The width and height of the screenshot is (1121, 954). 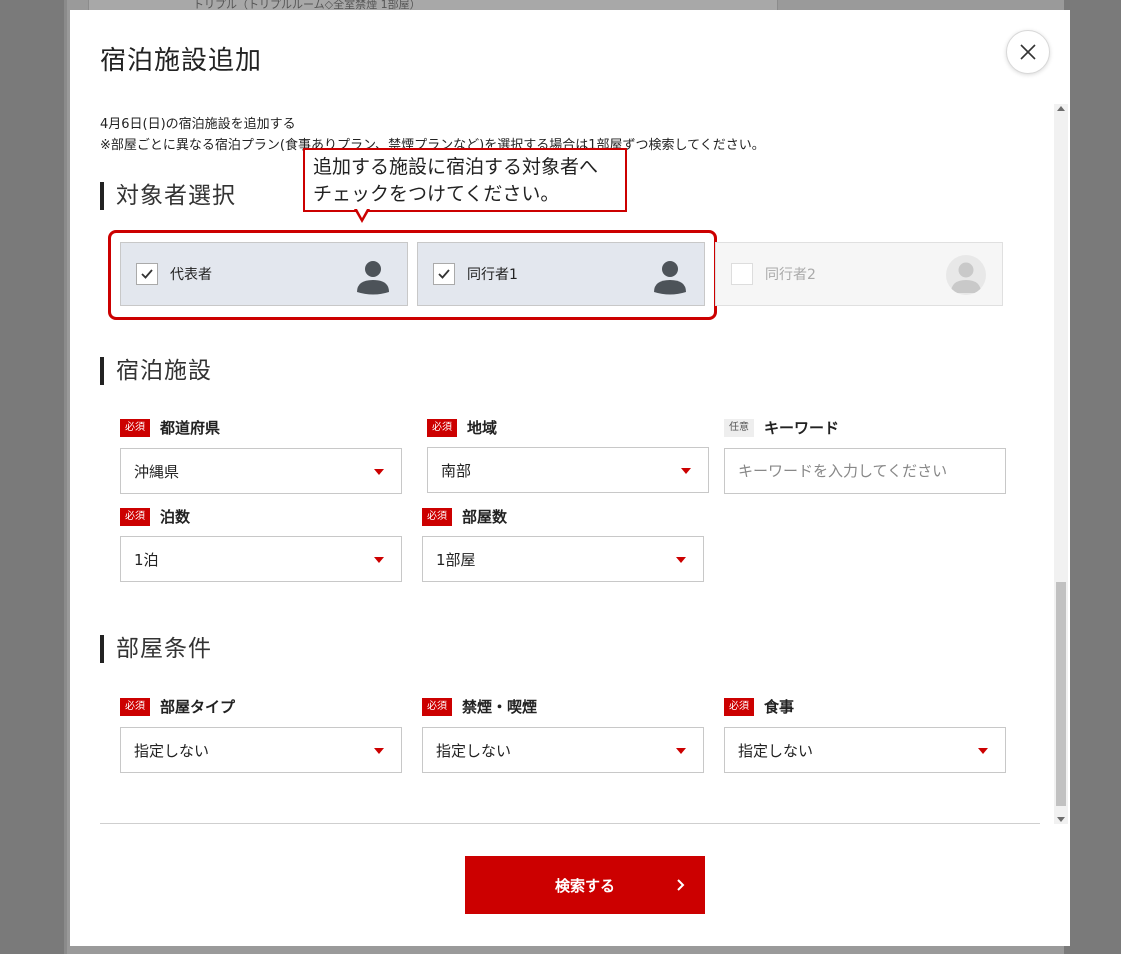 What do you see at coordinates (456, 470) in the screenshot?
I see `region-value: 南部` at bounding box center [456, 470].